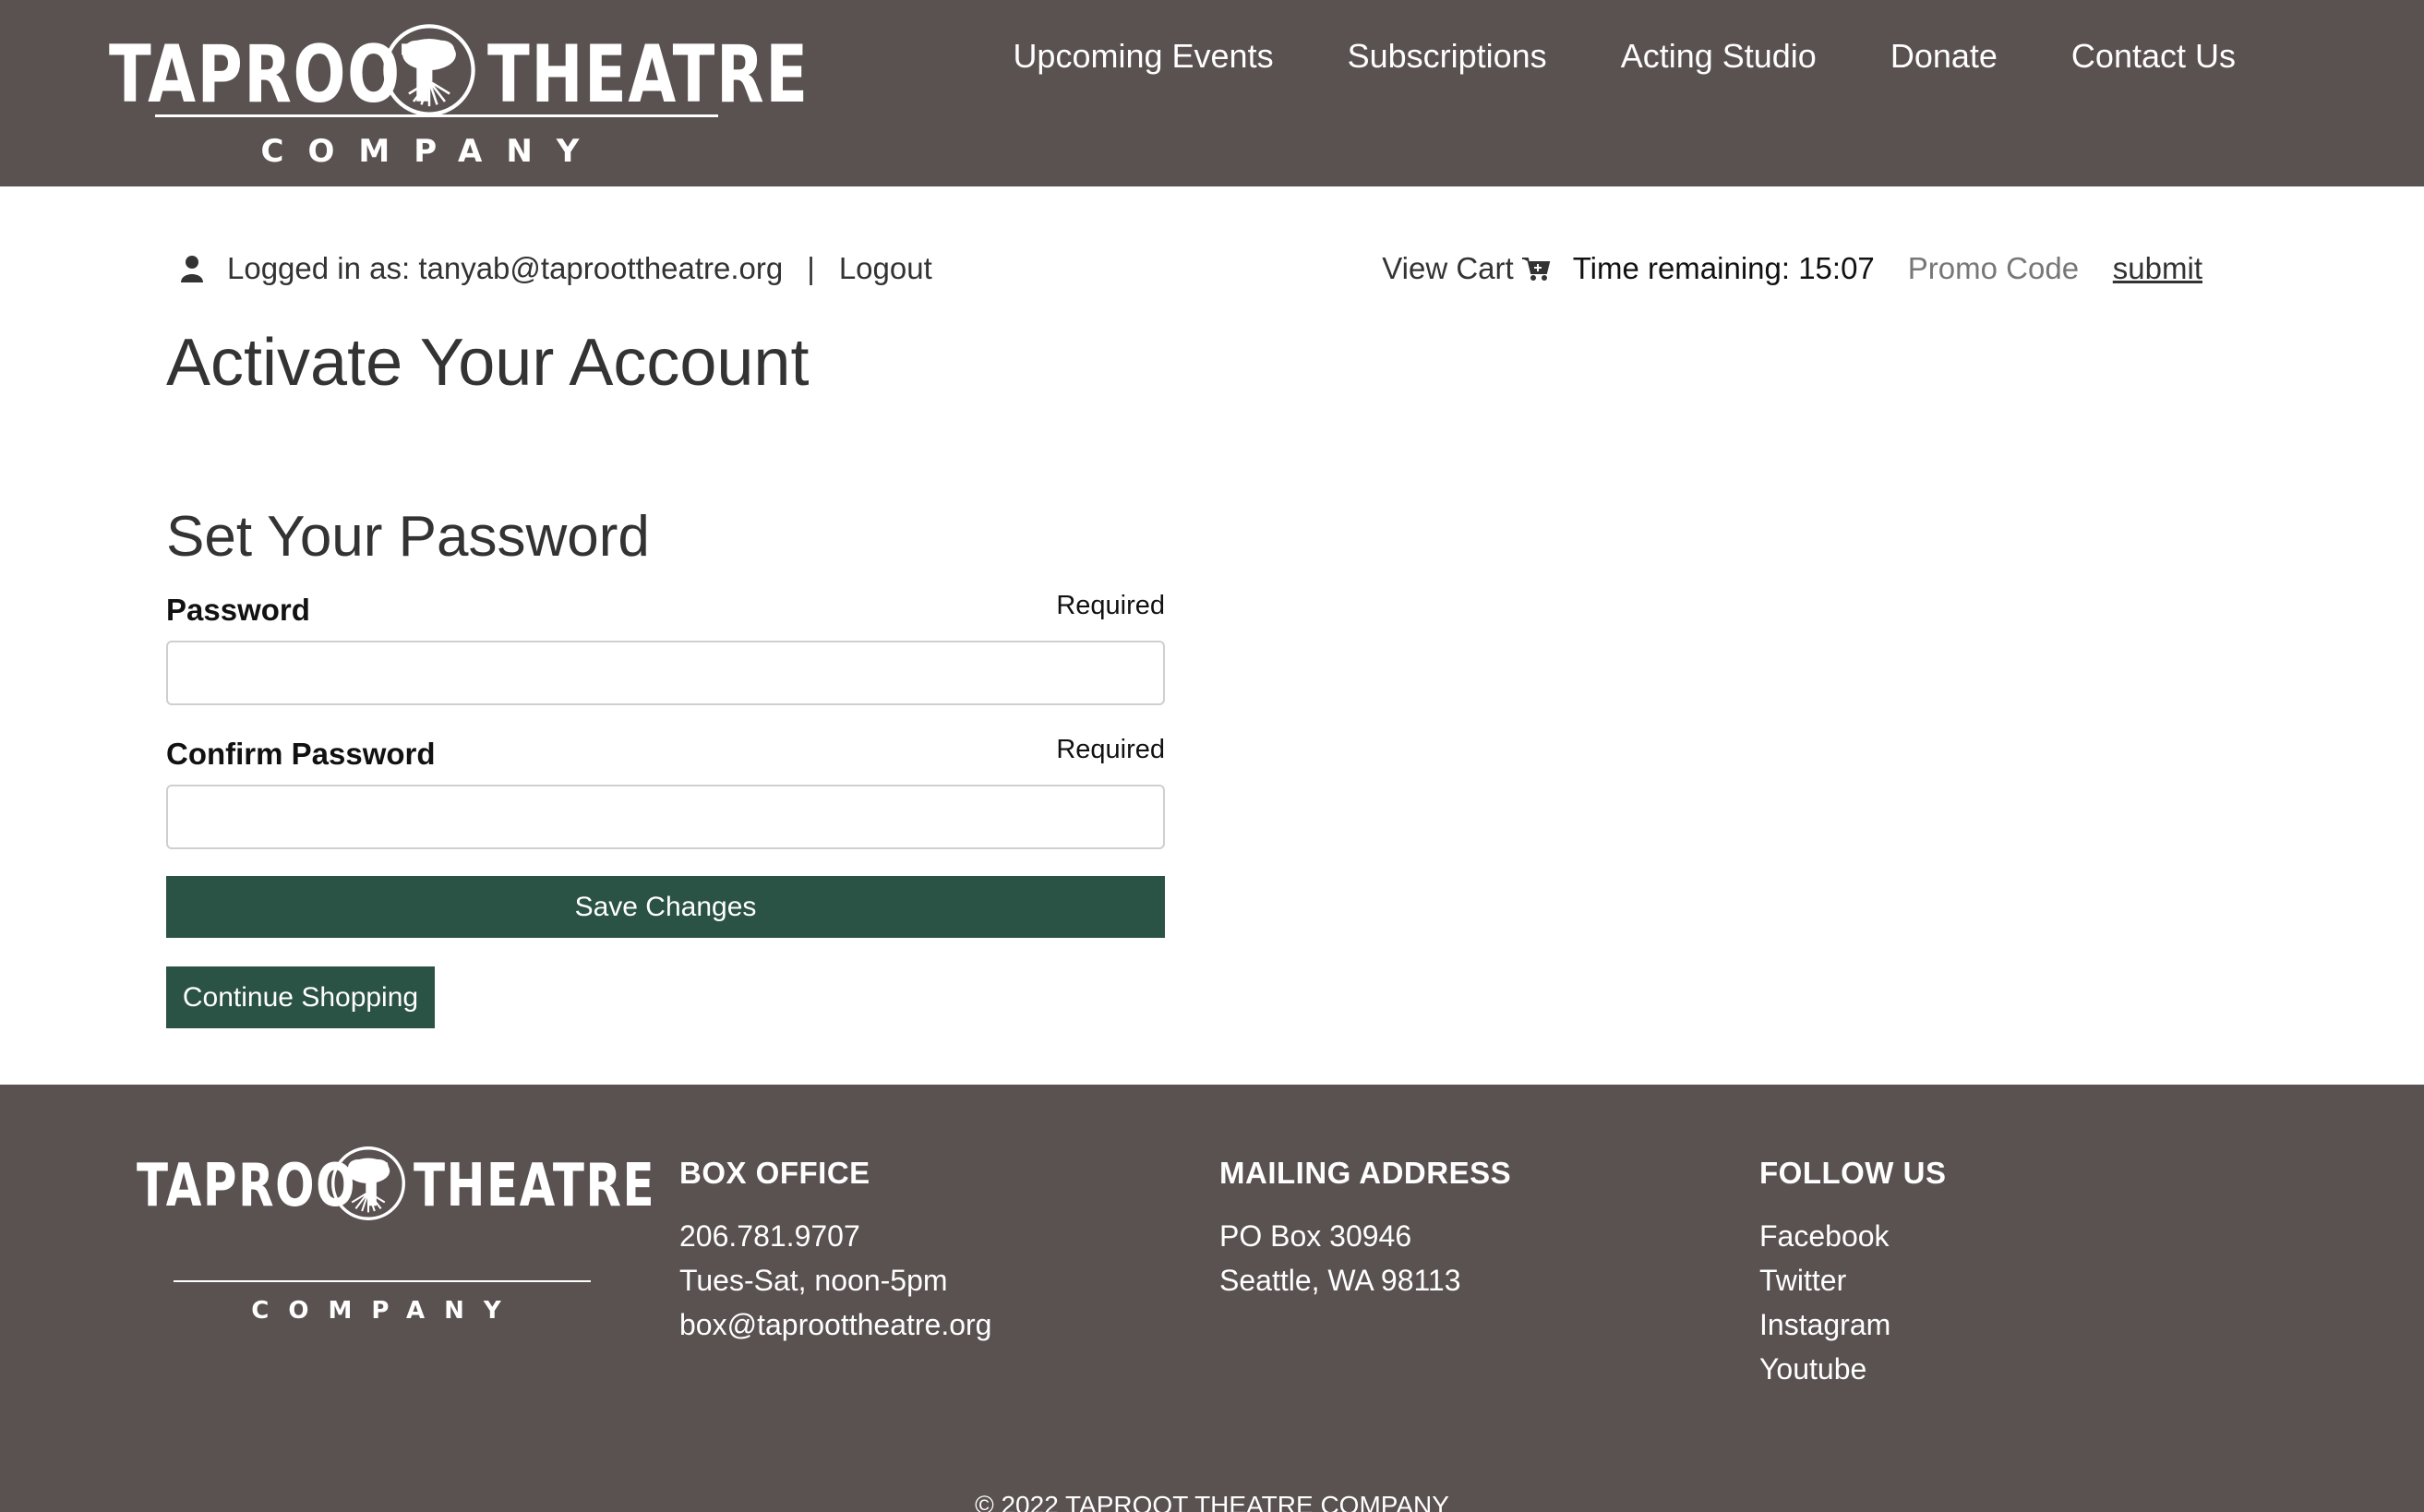 The height and width of the screenshot is (1512, 2424). What do you see at coordinates (301, 754) in the screenshot?
I see `confirm-password-label: Confirm Password` at bounding box center [301, 754].